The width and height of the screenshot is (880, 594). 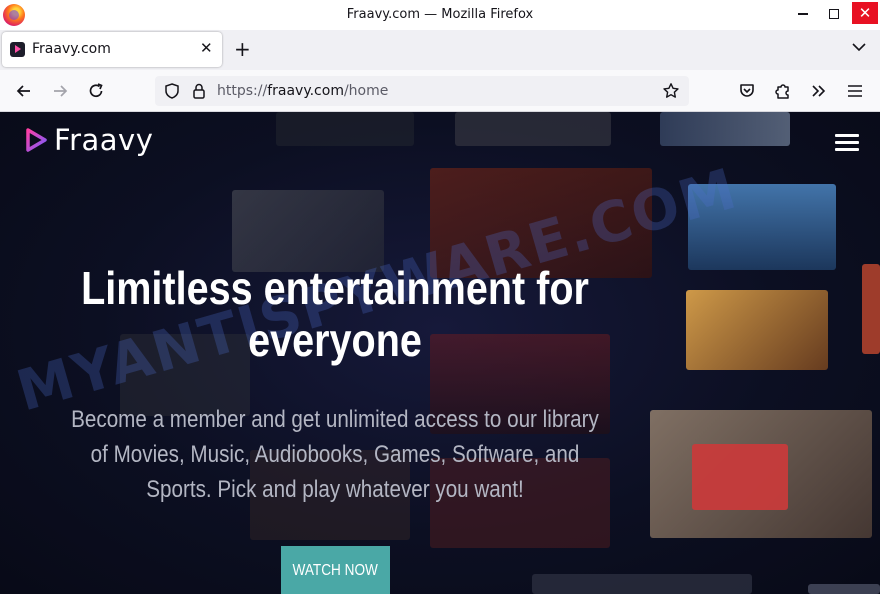 I want to click on headline-line-2: everyone, so click(x=335, y=340).